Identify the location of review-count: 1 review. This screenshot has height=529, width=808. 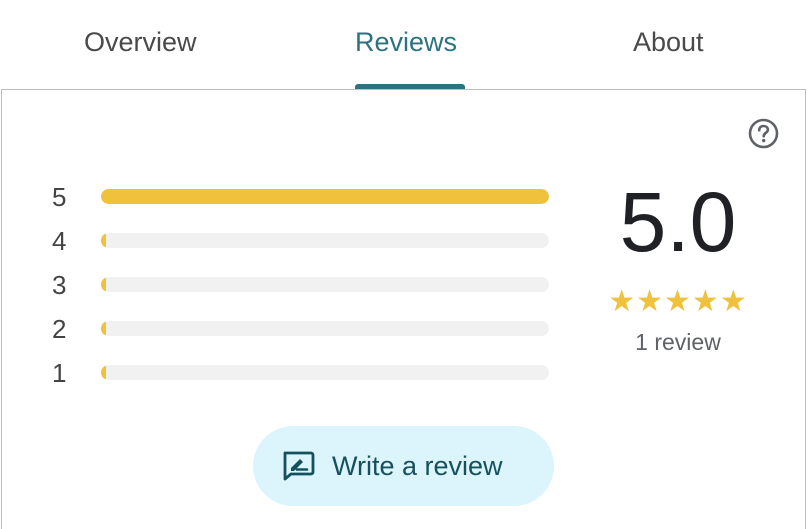
(678, 342).